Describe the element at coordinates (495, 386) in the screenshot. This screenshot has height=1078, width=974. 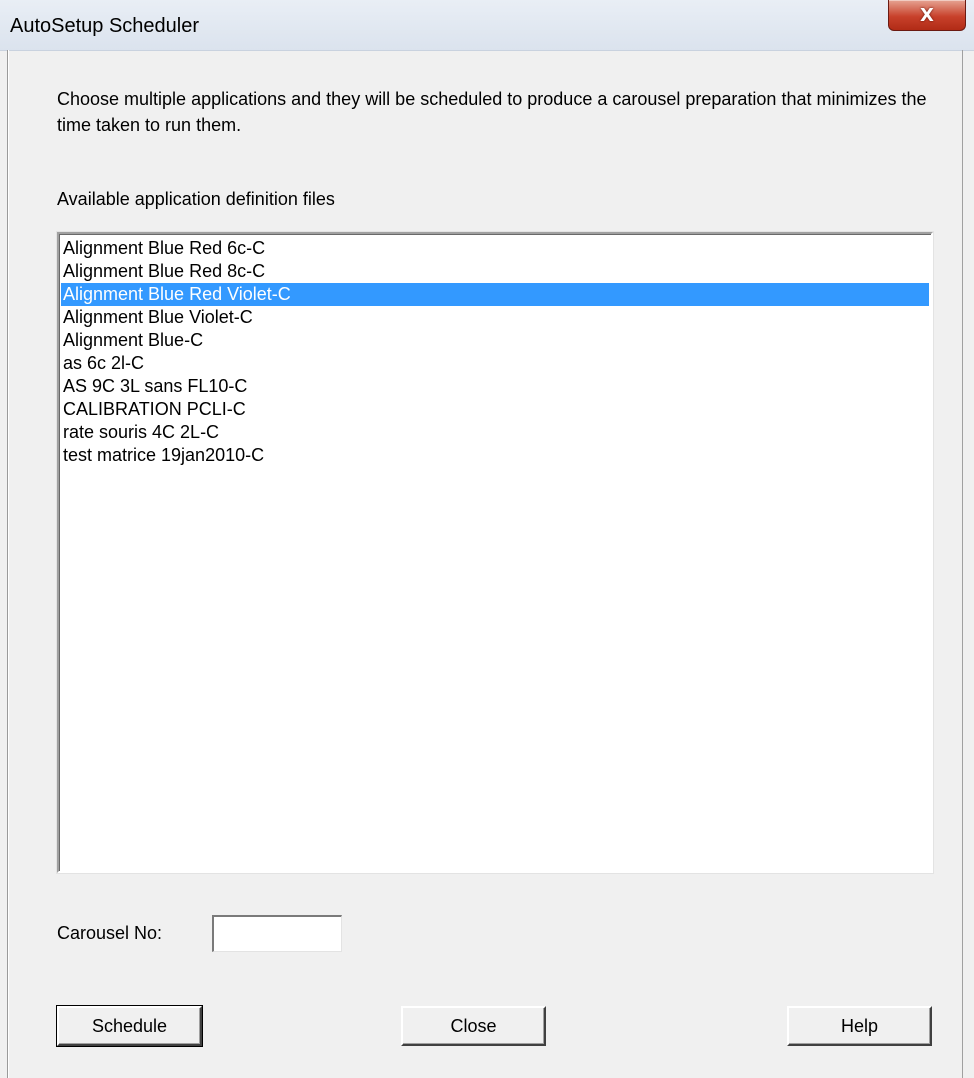
I see `list-item: AS 9C 3L sans FL10-C` at that location.